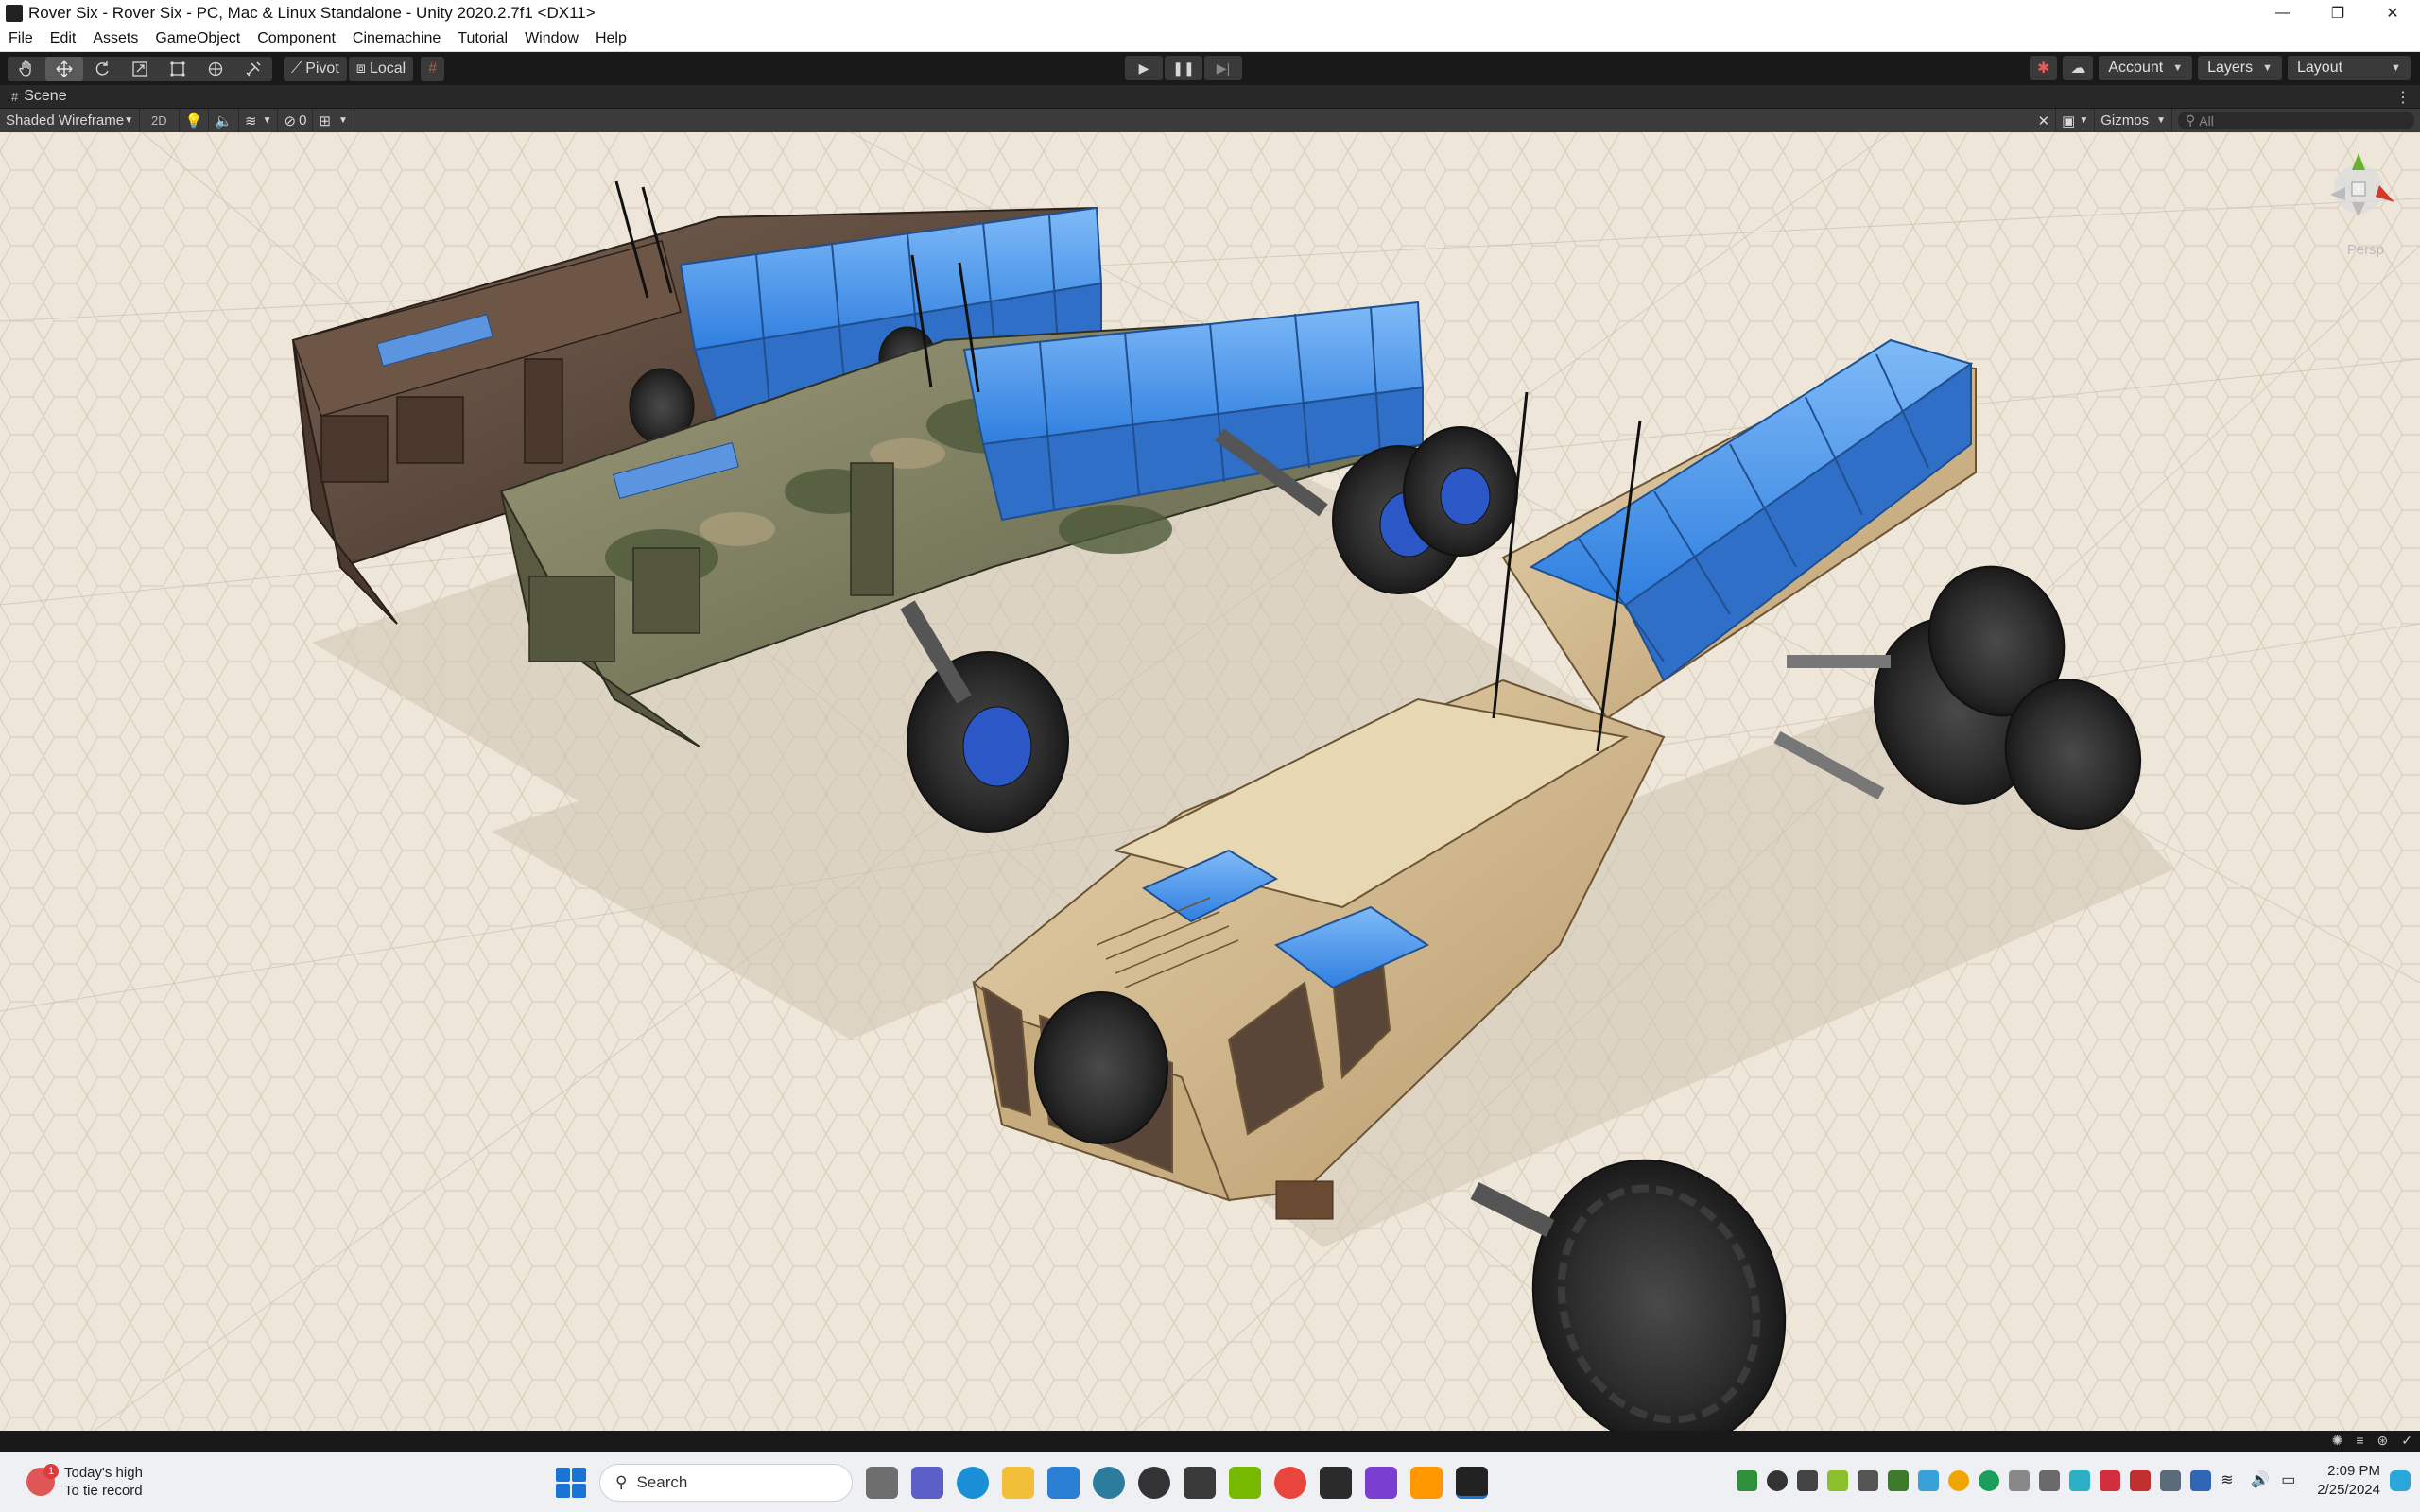  I want to click on battery-icon: ▭, so click(2291, 1480).